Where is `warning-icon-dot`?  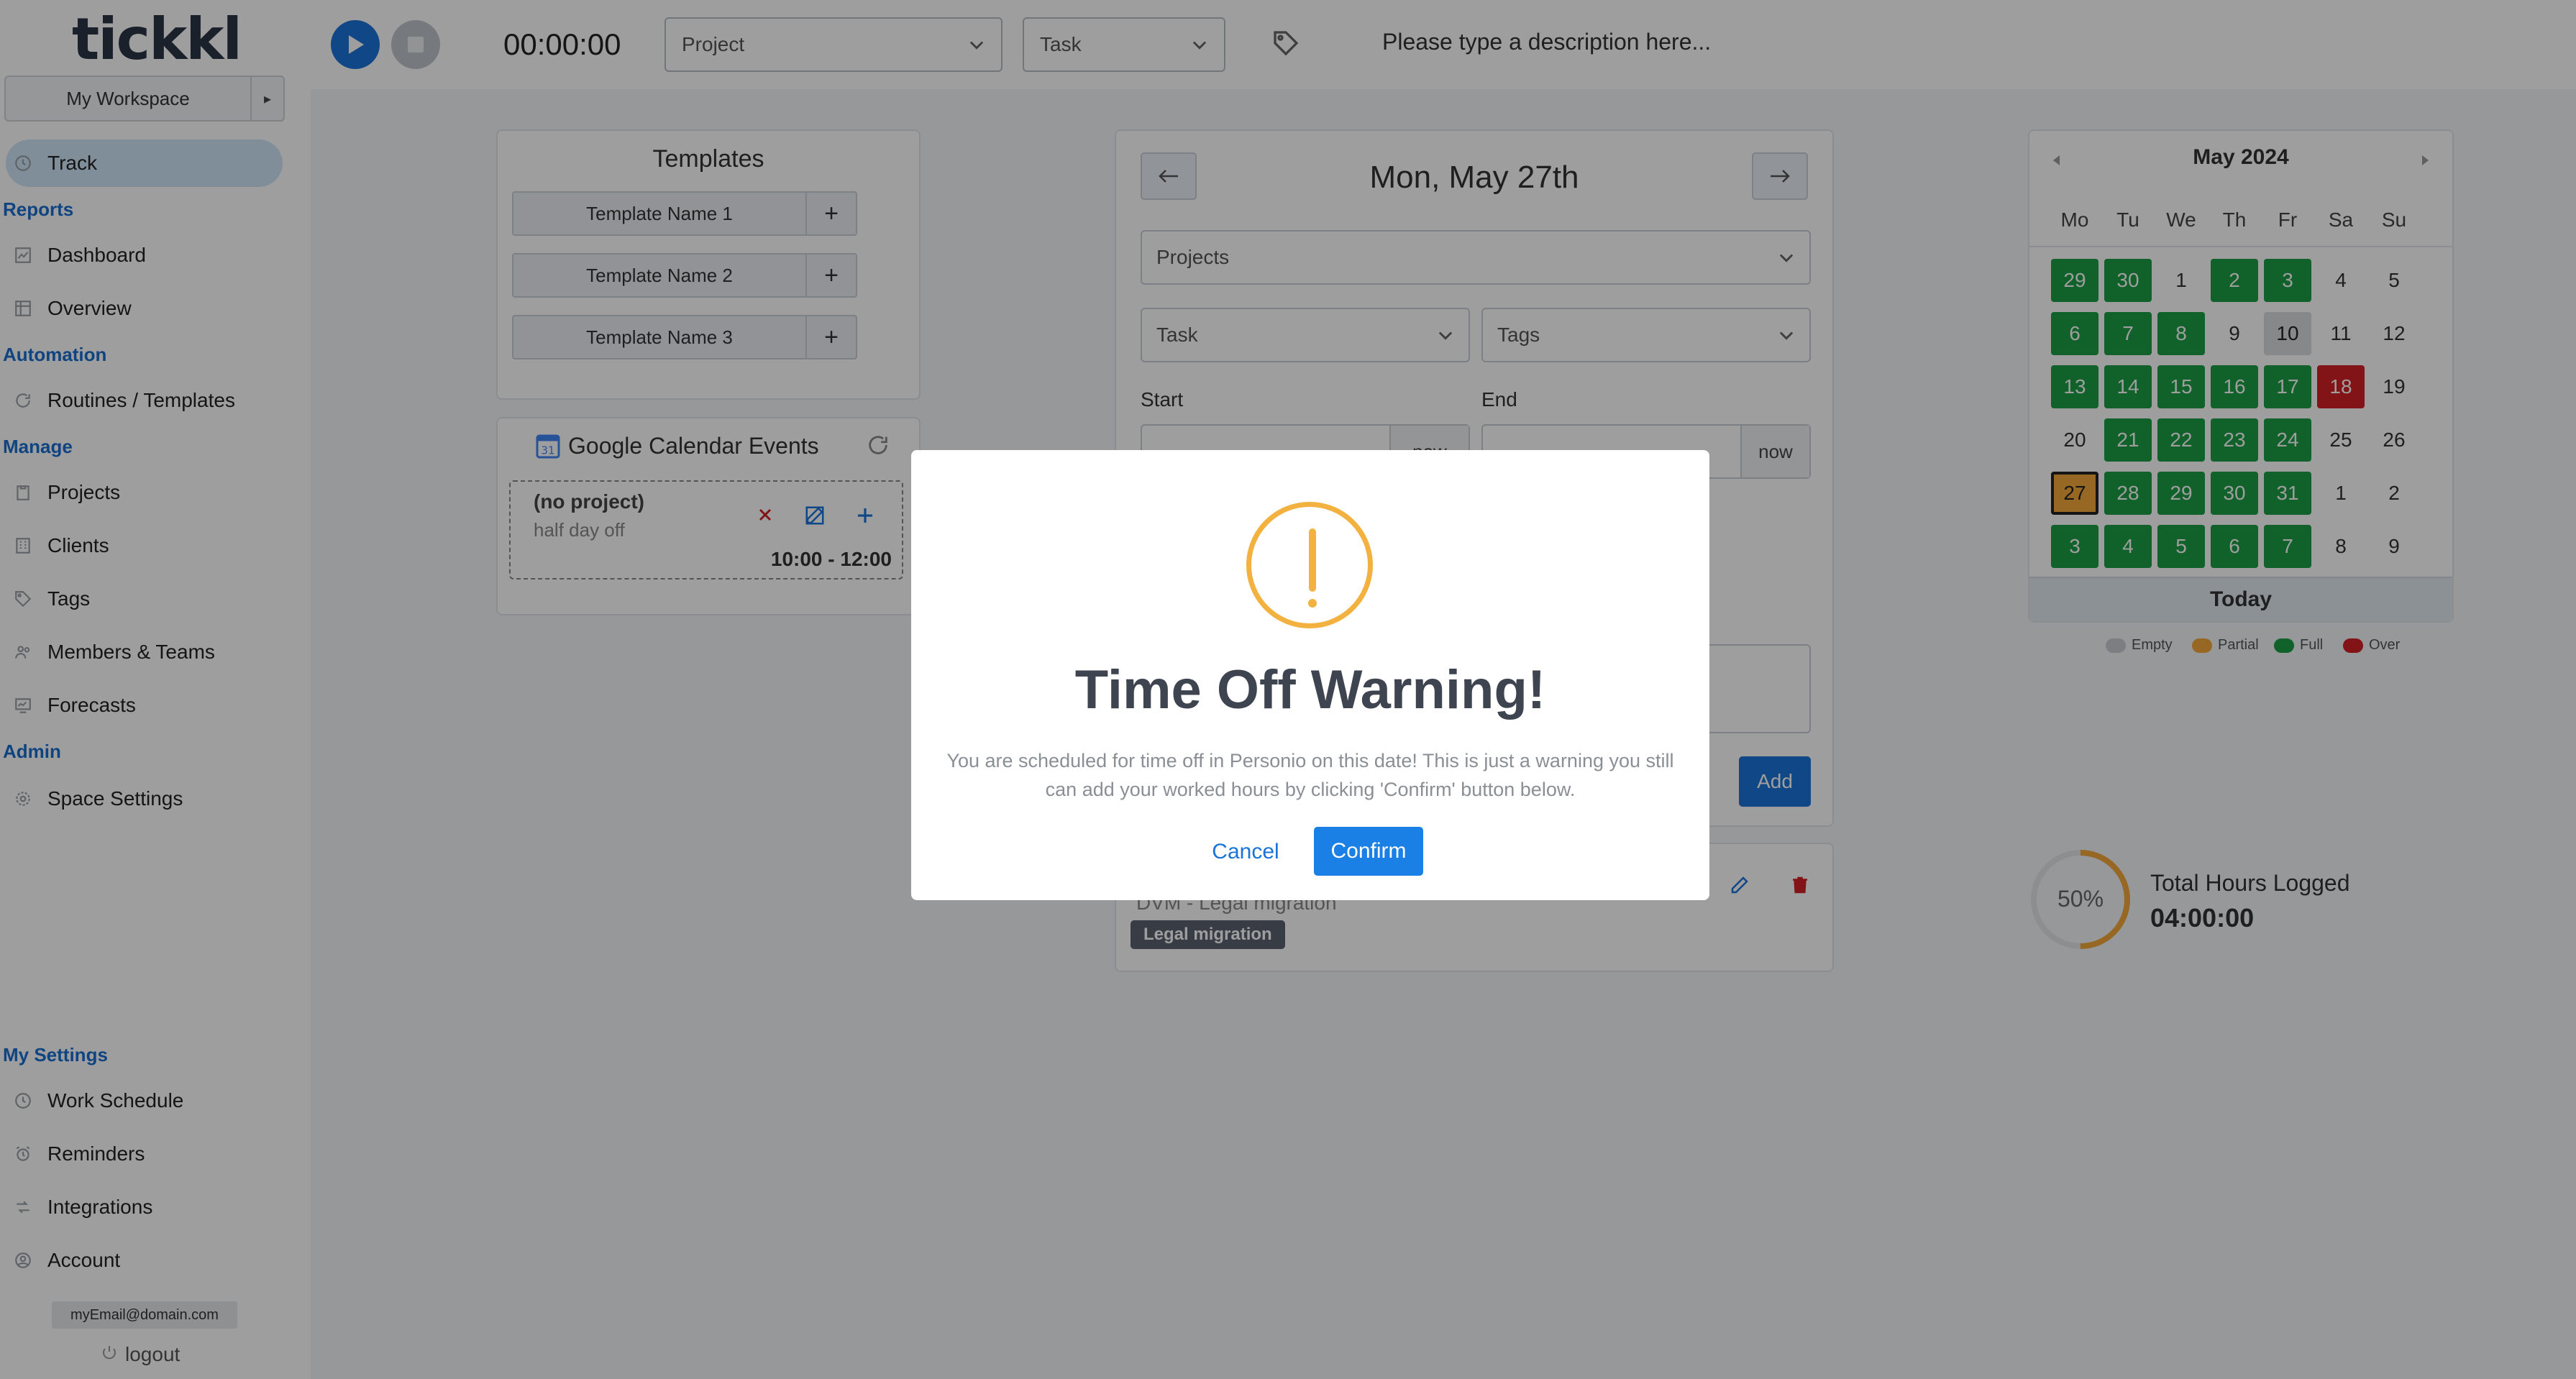 warning-icon-dot is located at coordinates (1312, 603).